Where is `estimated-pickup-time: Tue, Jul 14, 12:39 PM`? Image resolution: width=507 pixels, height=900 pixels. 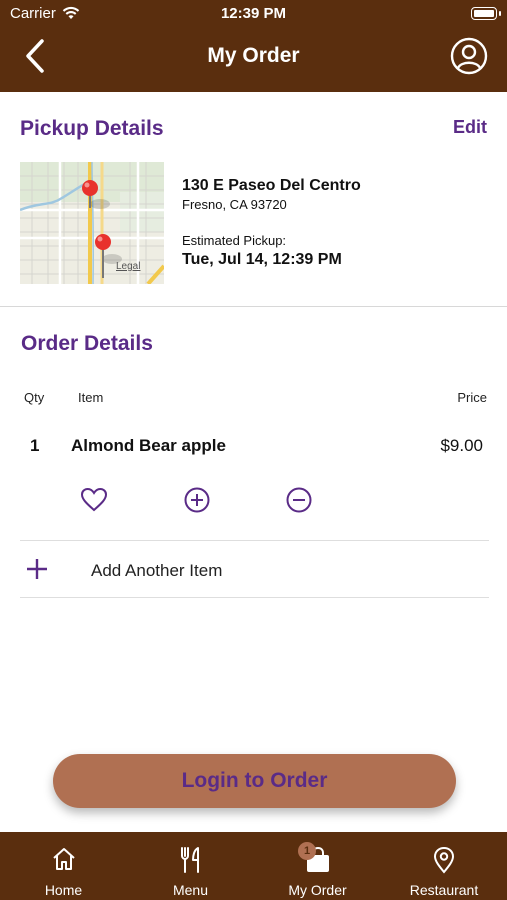 estimated-pickup-time: Tue, Jul 14, 12:39 PM is located at coordinates (262, 259).